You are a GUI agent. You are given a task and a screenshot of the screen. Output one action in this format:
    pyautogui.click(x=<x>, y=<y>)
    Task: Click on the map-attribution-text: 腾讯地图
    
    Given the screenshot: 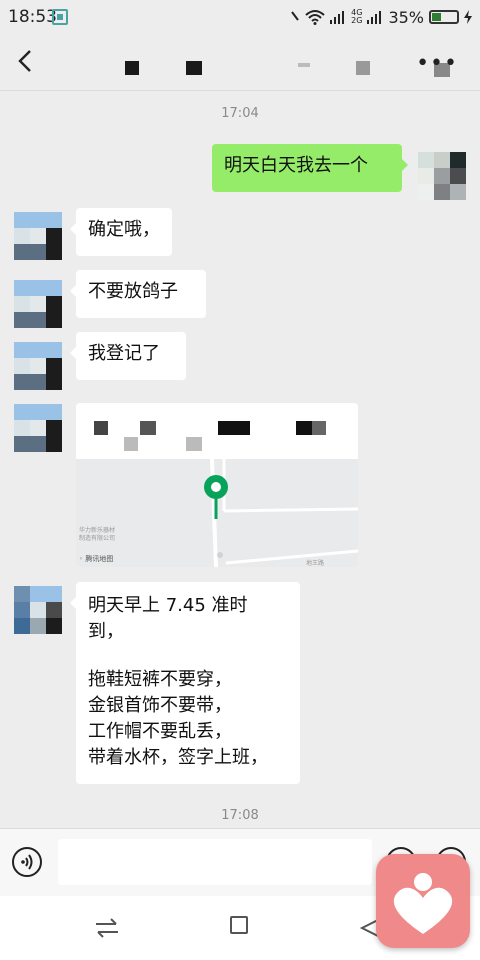 What is the action you would take?
    pyautogui.click(x=99, y=559)
    